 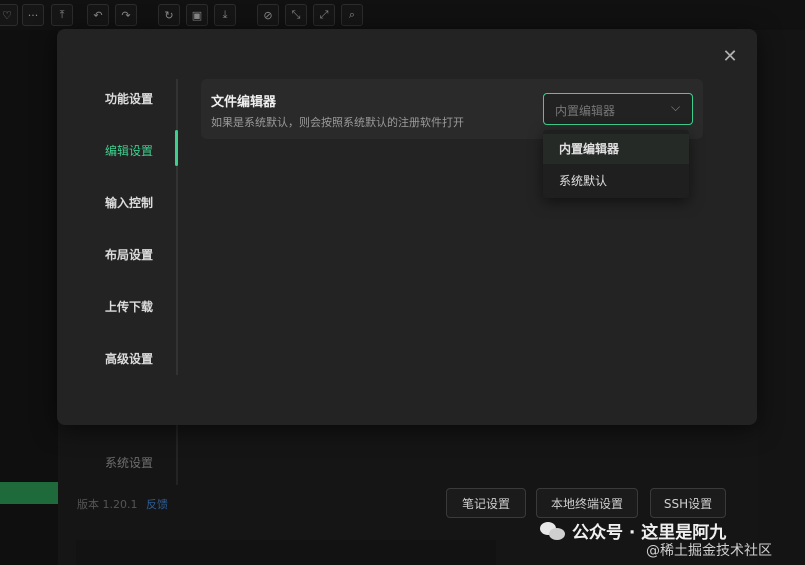 What do you see at coordinates (176, 148) in the screenshot?
I see `nav-active-indicator` at bounding box center [176, 148].